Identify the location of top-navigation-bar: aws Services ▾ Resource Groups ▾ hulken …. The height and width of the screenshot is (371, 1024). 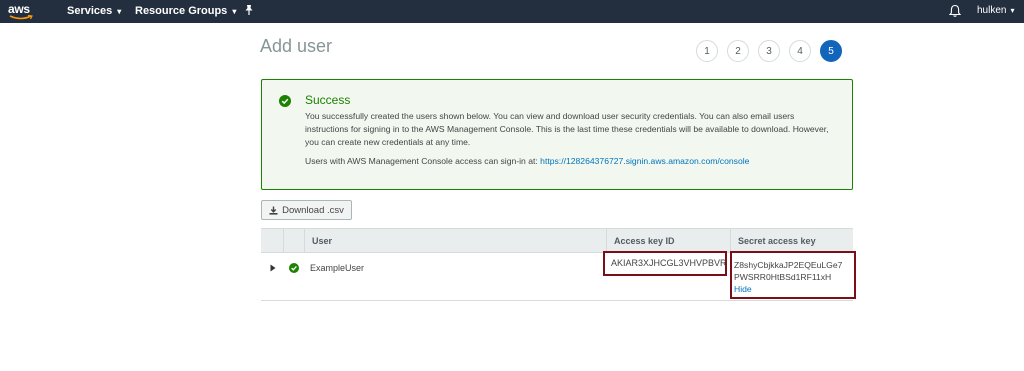
(512, 11).